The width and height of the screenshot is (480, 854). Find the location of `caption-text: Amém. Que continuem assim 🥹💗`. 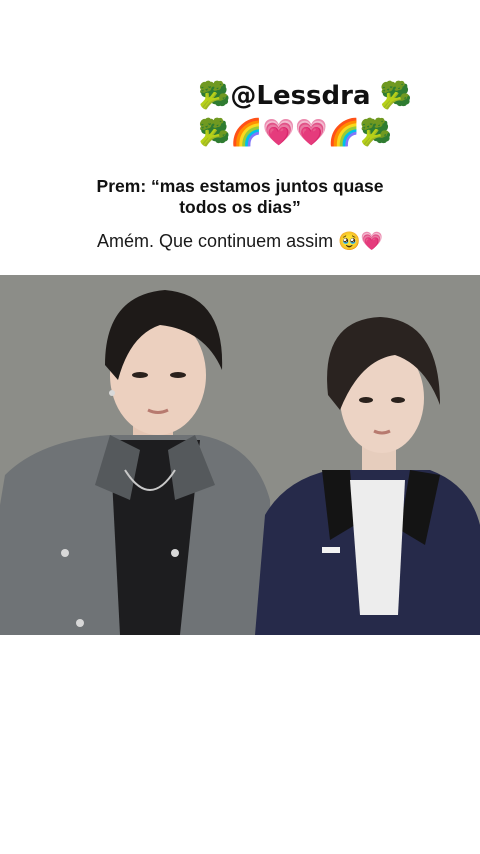

caption-text: Amém. Que continuem assim 🥹💗 is located at coordinates (240, 241).